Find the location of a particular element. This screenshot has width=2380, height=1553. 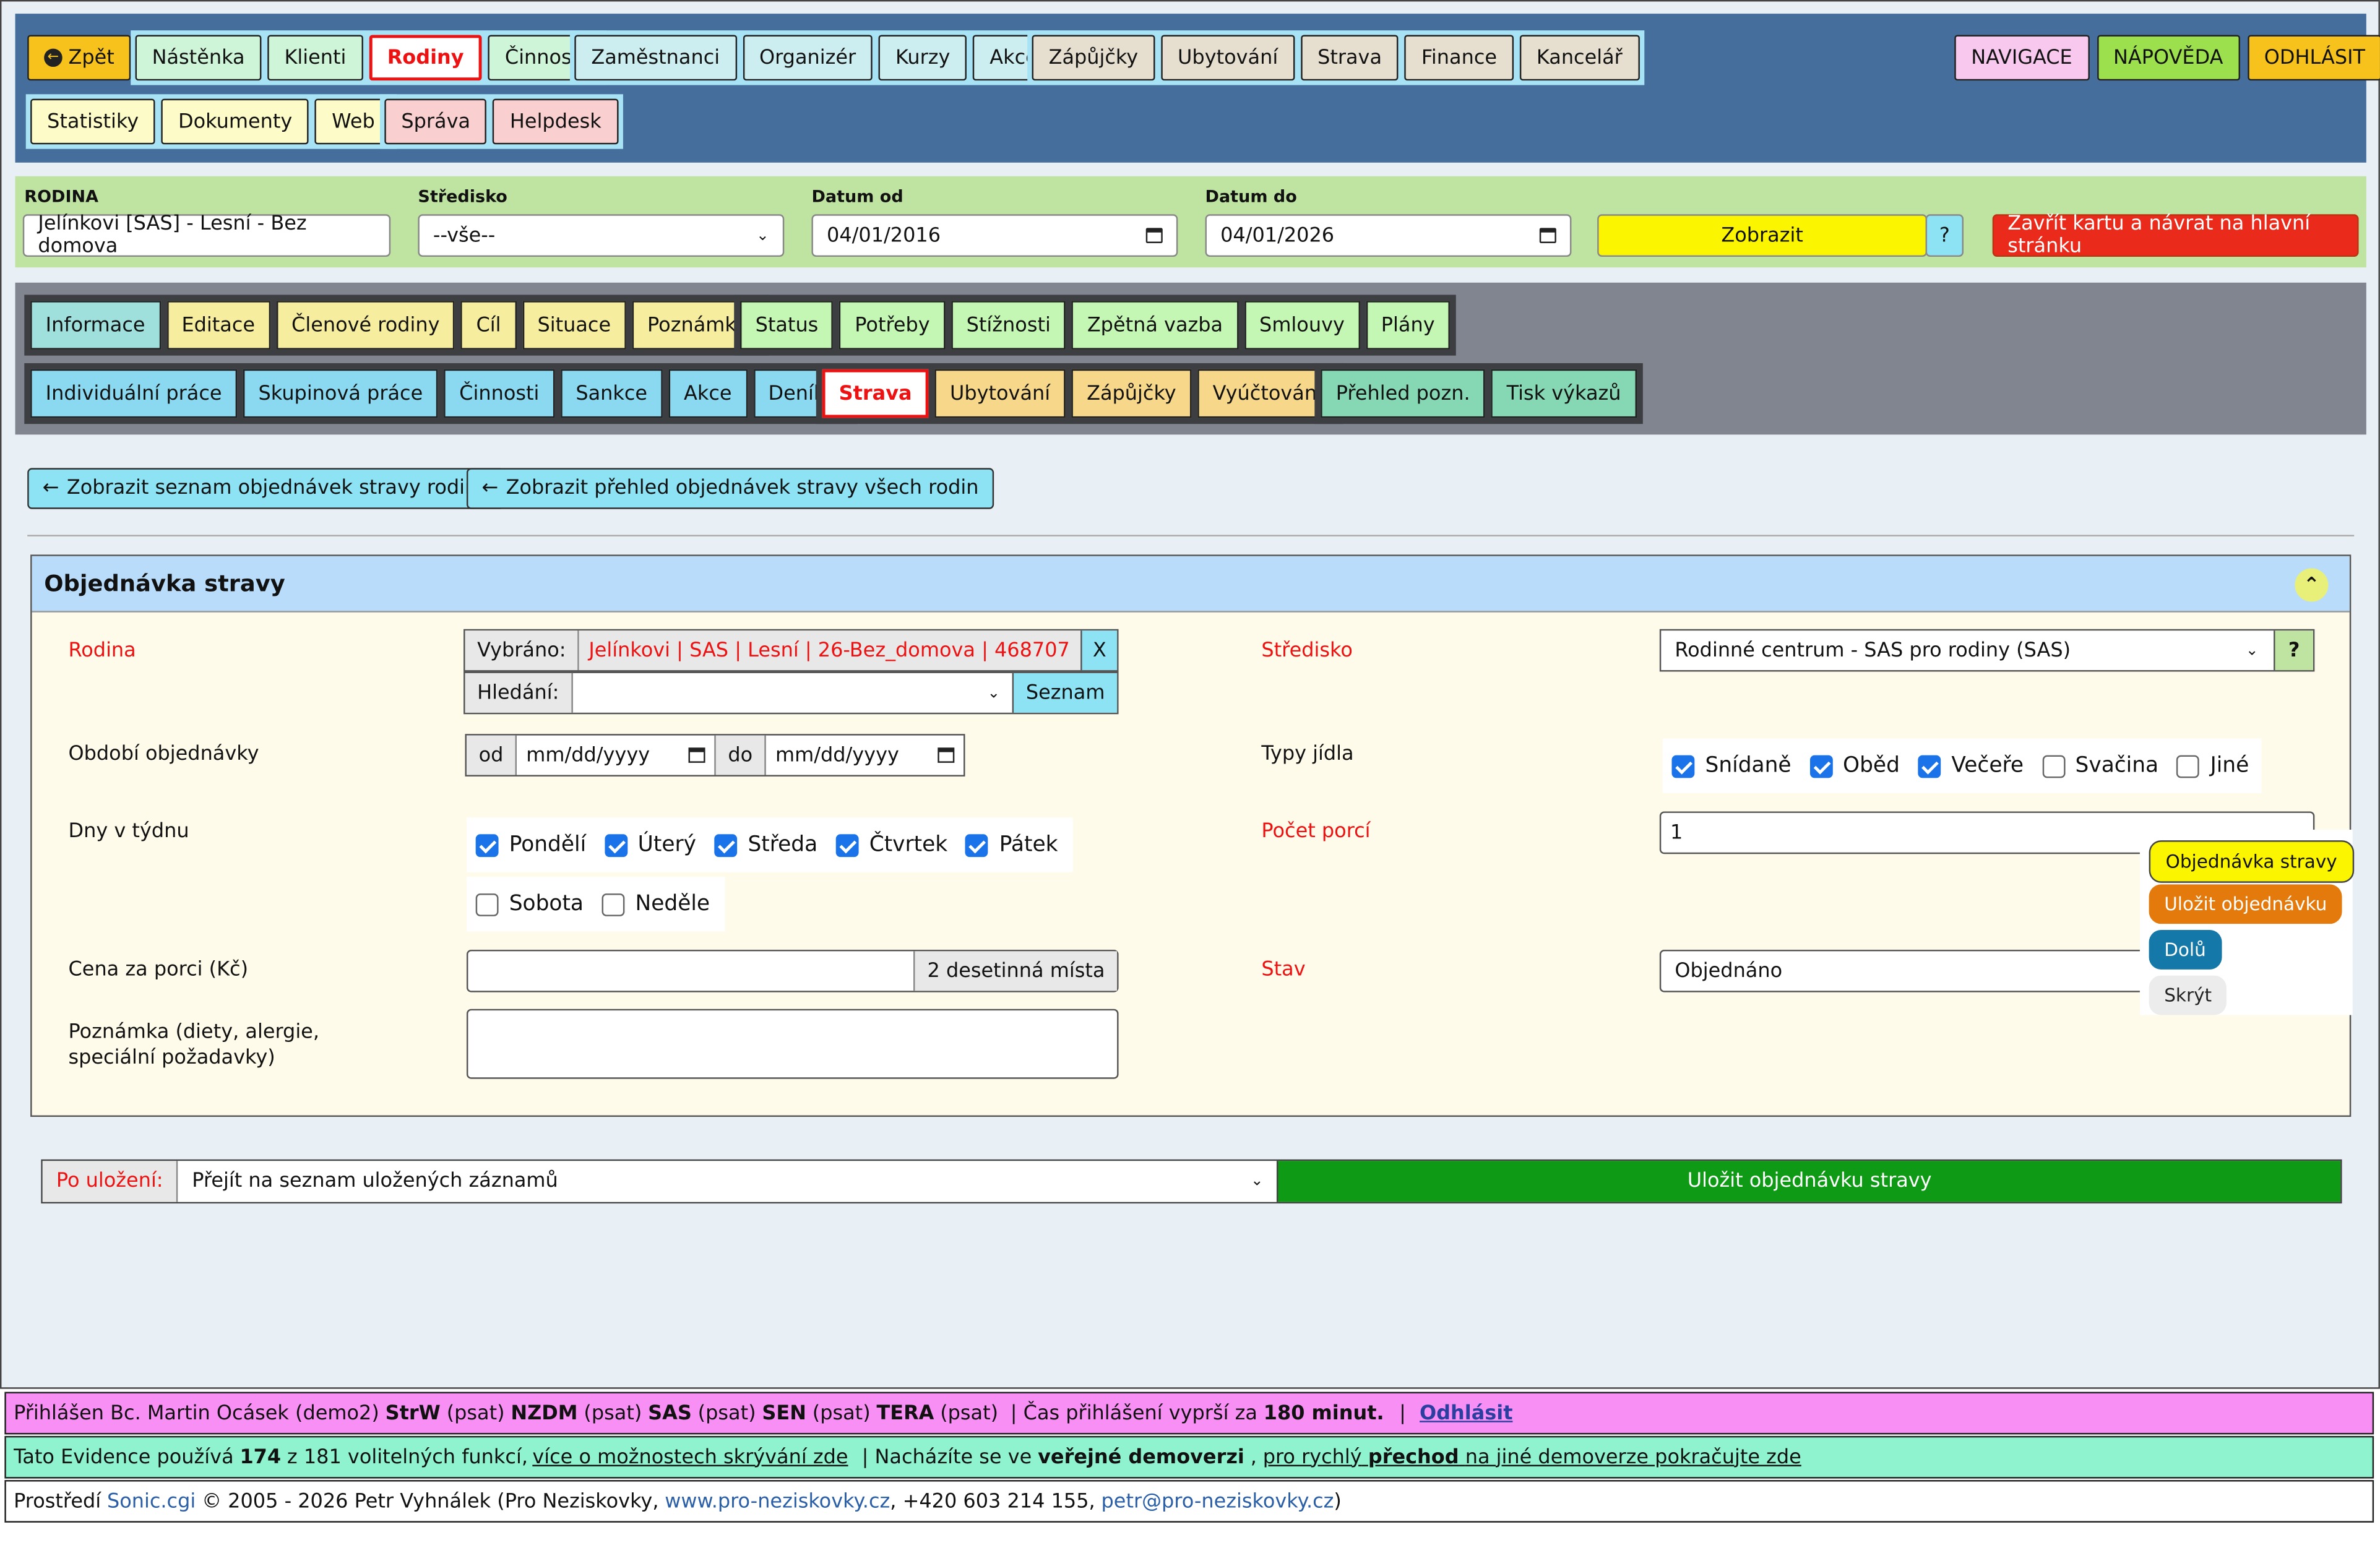

obdobi-label: Období objednávky is located at coordinates (164, 754).